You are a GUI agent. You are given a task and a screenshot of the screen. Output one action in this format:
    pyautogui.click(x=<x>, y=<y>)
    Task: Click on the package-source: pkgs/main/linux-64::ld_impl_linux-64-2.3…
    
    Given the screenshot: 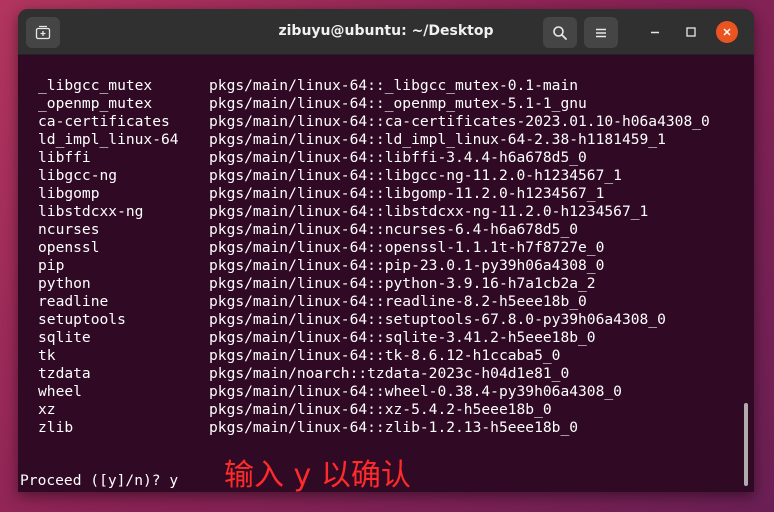 What is the action you would take?
    pyautogui.click(x=437, y=139)
    